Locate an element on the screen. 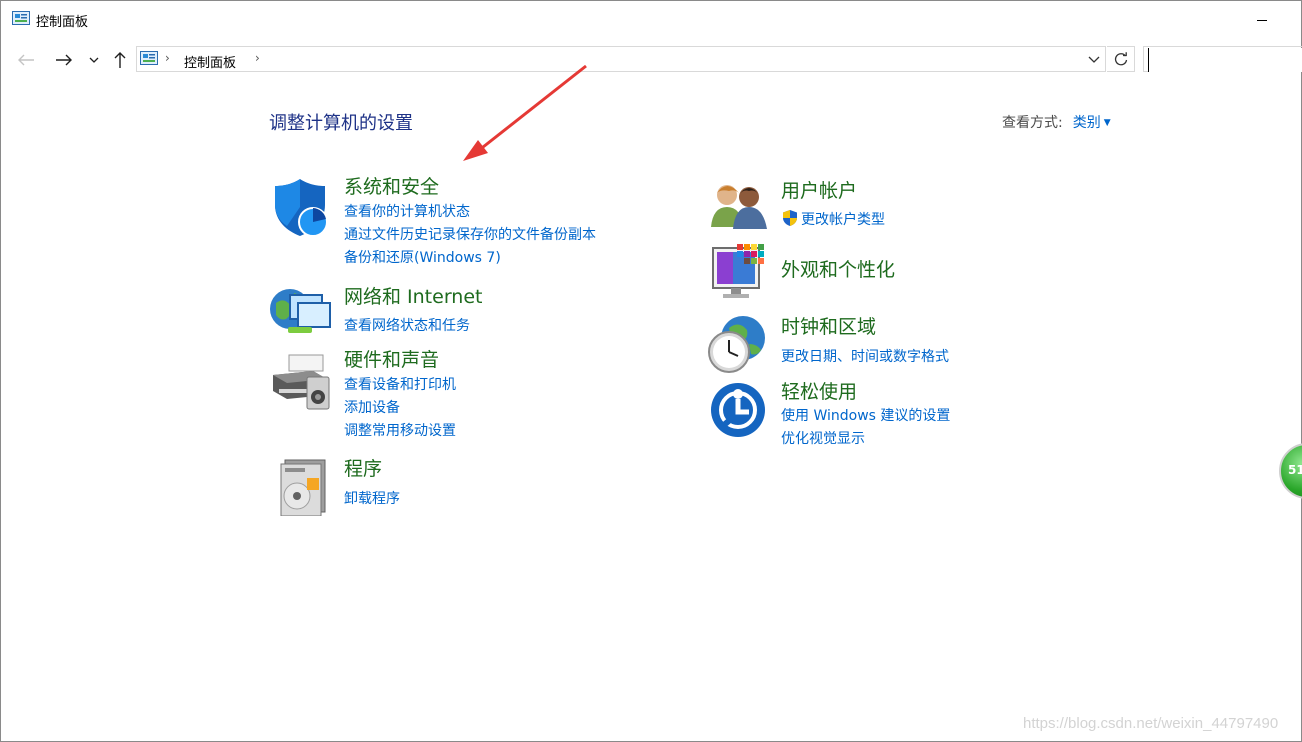 This screenshot has width=1302, height=742. control-panel-app-icon is located at coordinates (21, 21).